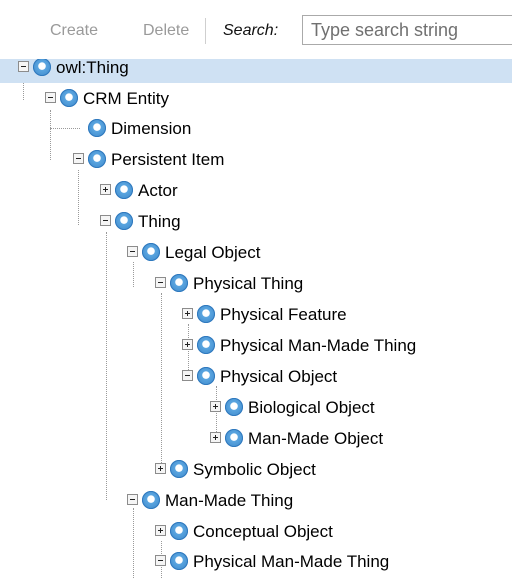 This screenshot has width=512, height=578. What do you see at coordinates (256, 129) in the screenshot?
I see `tree-node-dimension: Dimension` at bounding box center [256, 129].